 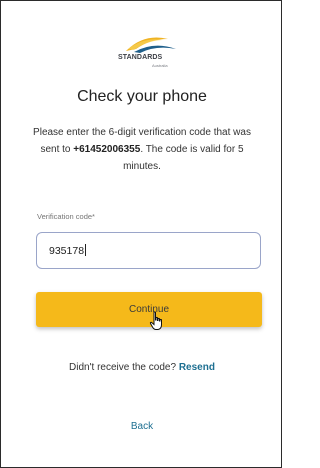 What do you see at coordinates (151, 45) in the screenshot?
I see `logo-swoosh-icon` at bounding box center [151, 45].